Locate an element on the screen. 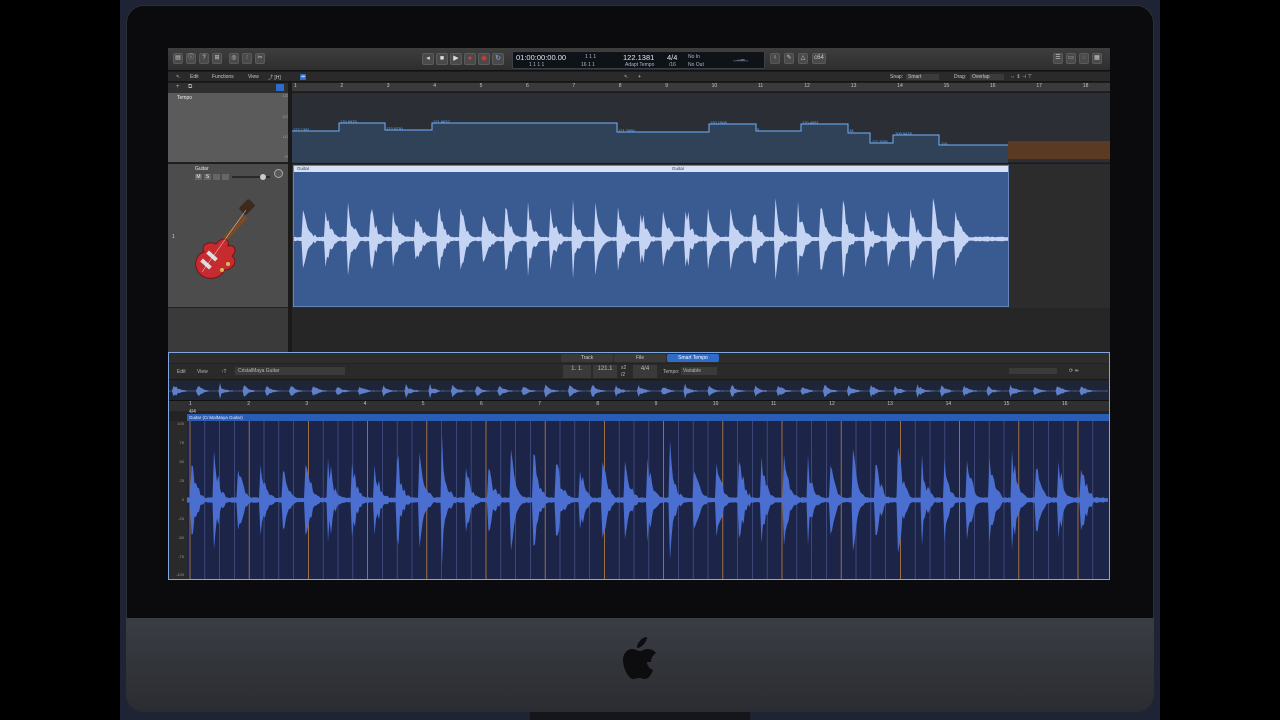  drag-select: Overlap is located at coordinates (987, 77).